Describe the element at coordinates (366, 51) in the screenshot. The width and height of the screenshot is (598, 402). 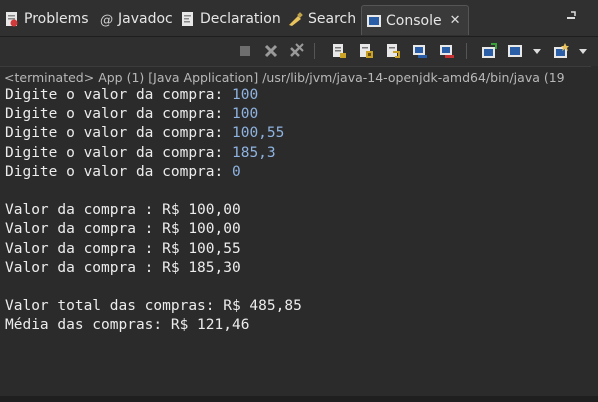
I see `scroll-lock-icon` at that location.